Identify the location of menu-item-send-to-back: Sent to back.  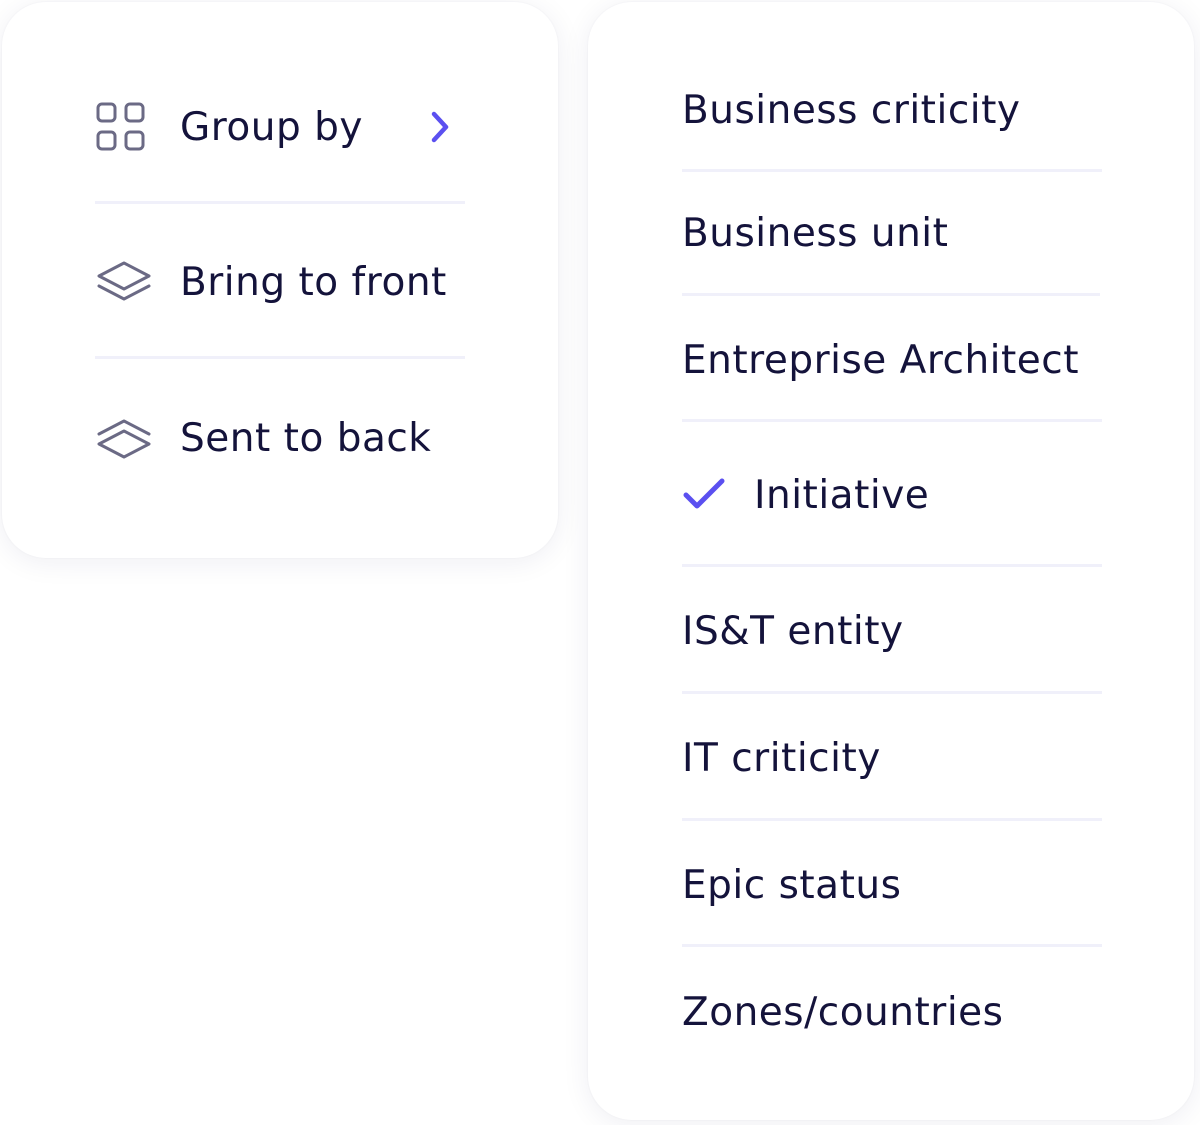
(280, 438).